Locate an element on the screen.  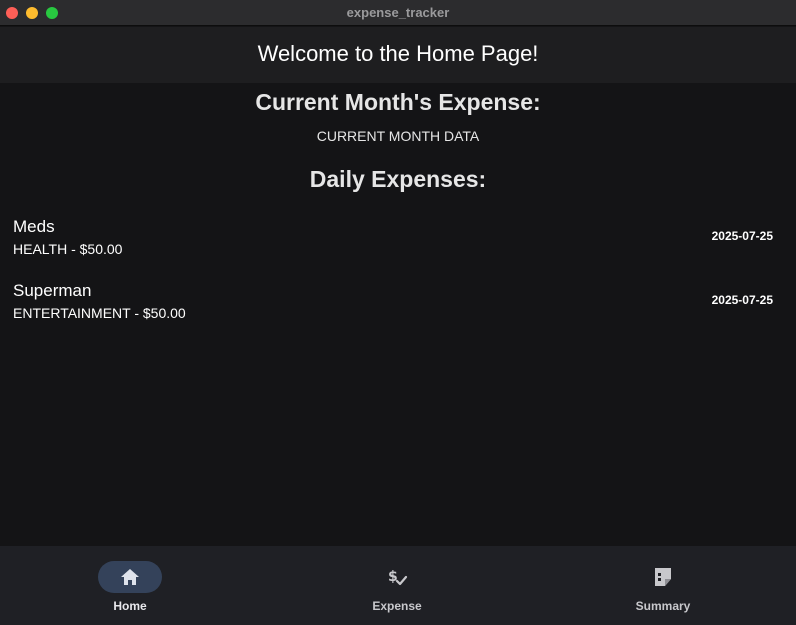
window-titlebar: expense_tracker is located at coordinates (398, 13).